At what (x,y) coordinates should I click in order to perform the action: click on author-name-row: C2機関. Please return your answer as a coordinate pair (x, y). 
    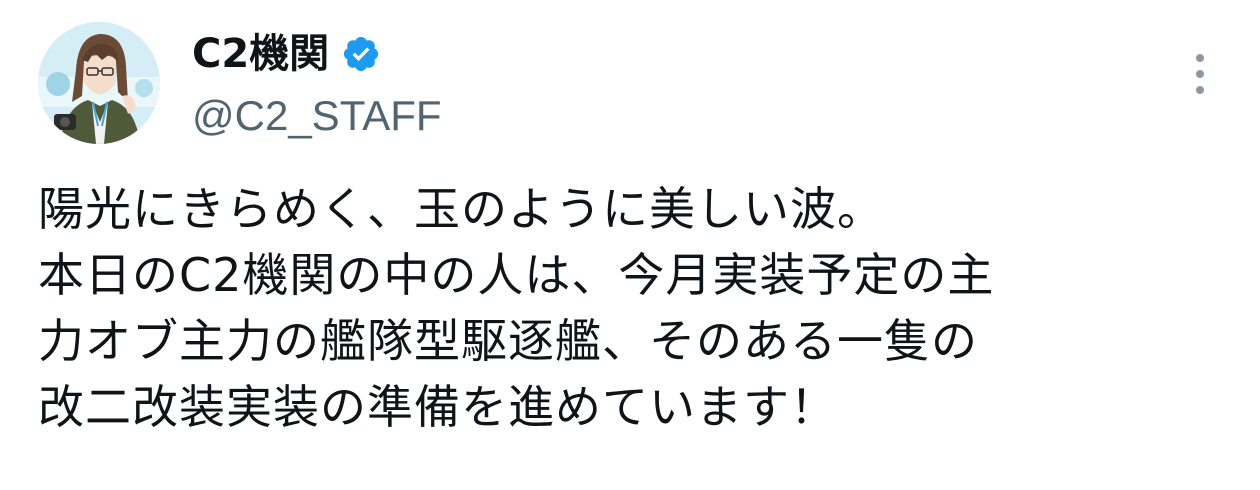
    Looking at the image, I should click on (317, 54).